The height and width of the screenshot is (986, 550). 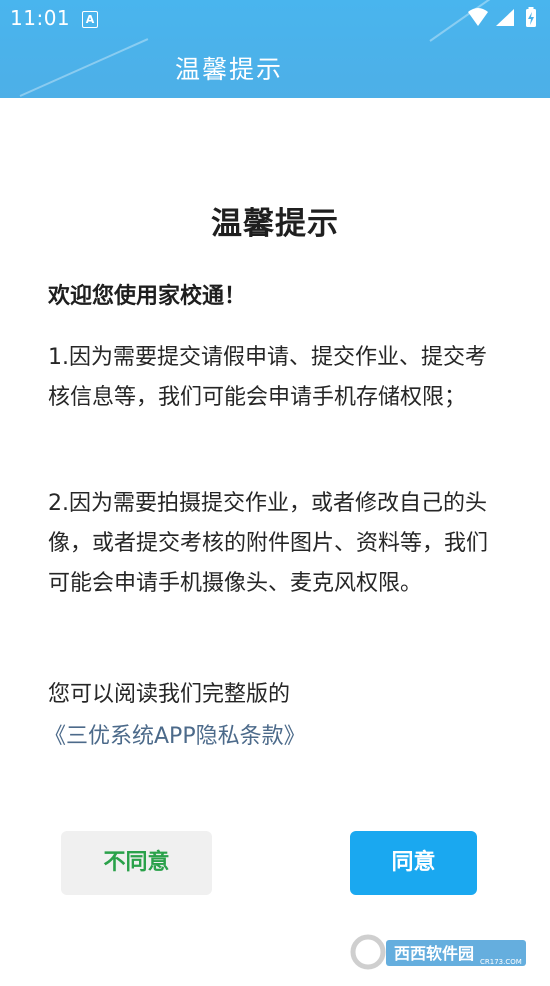 I want to click on app-header: 11:01 A 温馨提示, so click(x=275, y=49).